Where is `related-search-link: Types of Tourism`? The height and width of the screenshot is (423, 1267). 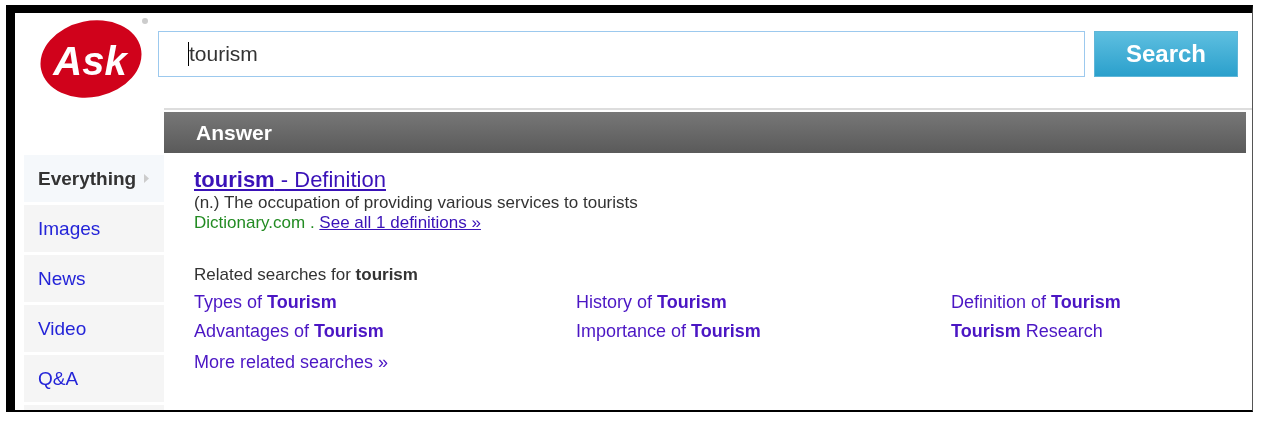 related-search-link: Types of Tourism is located at coordinates (385, 302).